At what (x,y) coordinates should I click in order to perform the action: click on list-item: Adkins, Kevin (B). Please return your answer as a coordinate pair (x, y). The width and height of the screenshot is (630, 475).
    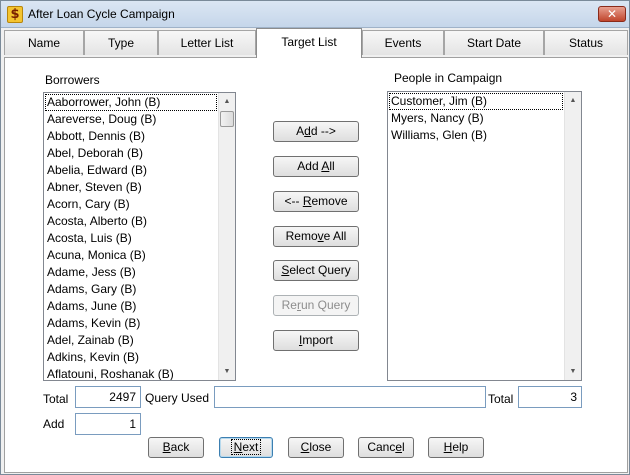
    Looking at the image, I should click on (131, 357).